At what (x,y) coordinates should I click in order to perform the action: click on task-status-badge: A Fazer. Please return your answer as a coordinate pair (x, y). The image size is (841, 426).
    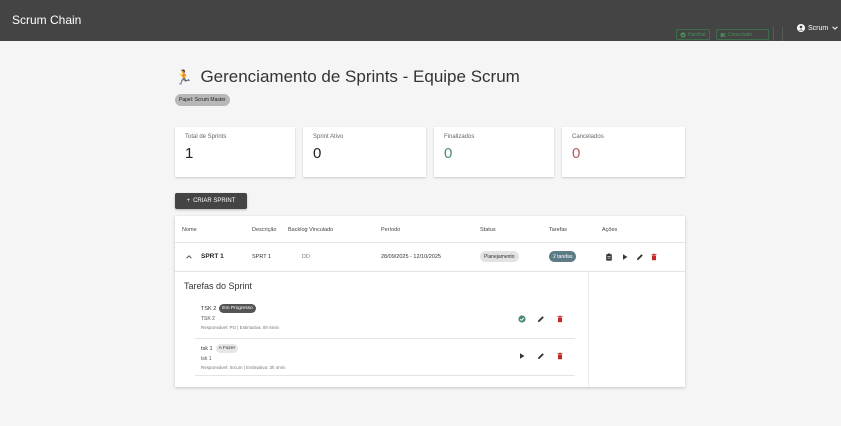
    Looking at the image, I should click on (227, 348).